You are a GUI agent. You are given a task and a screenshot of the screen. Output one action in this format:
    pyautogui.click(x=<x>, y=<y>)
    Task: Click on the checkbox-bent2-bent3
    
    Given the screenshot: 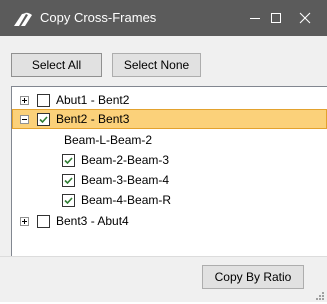 What is the action you would take?
    pyautogui.click(x=43, y=119)
    